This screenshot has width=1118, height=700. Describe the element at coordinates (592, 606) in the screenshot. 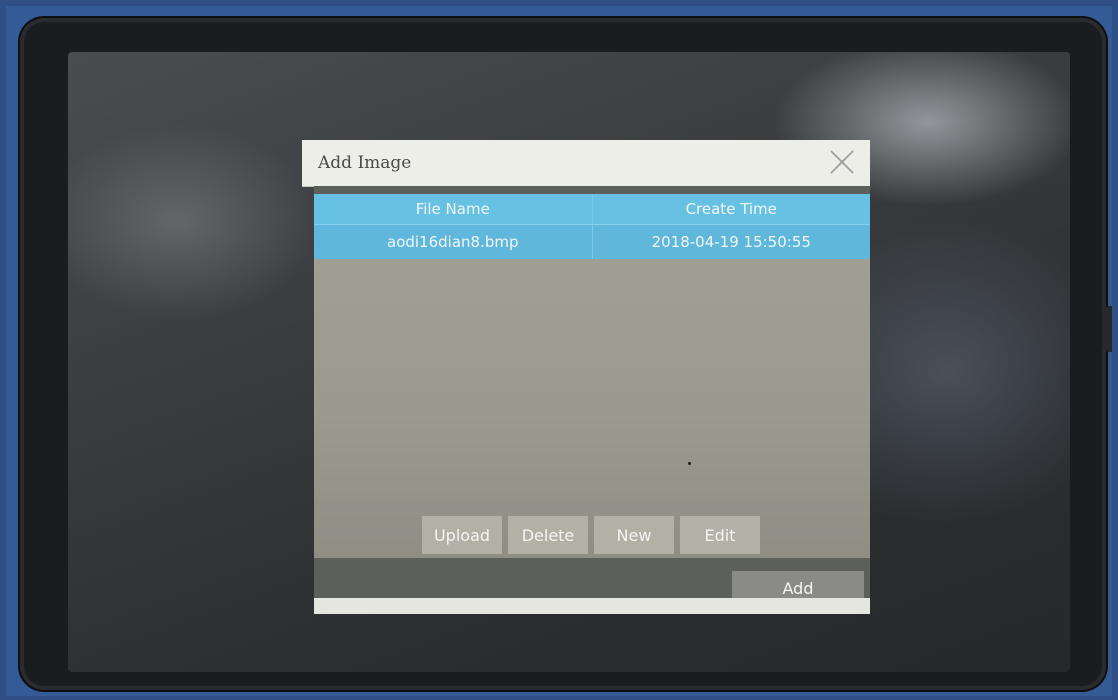

I see `dialog-bottom-strip` at that location.